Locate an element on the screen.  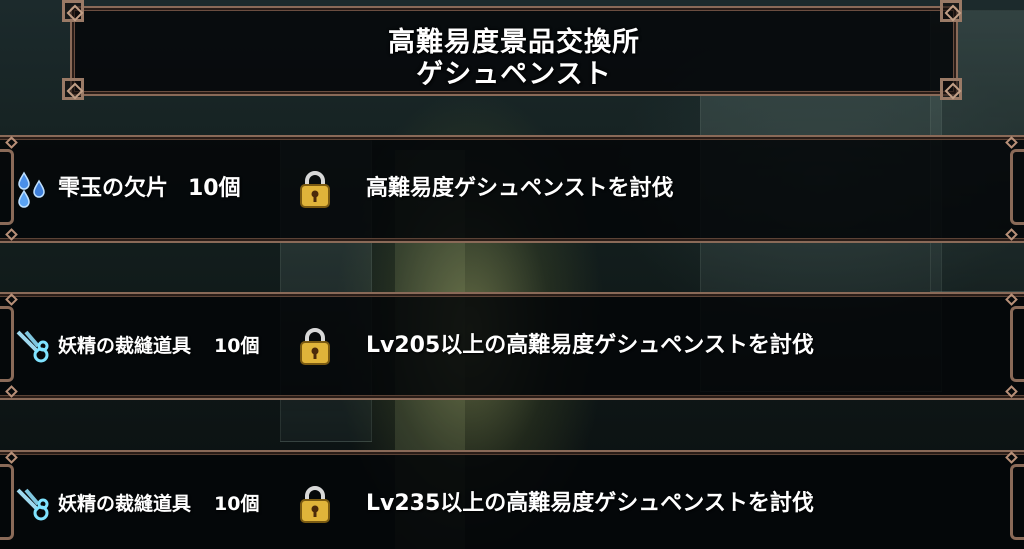
item-name: 雫玉の欠片 is located at coordinates (113, 188).